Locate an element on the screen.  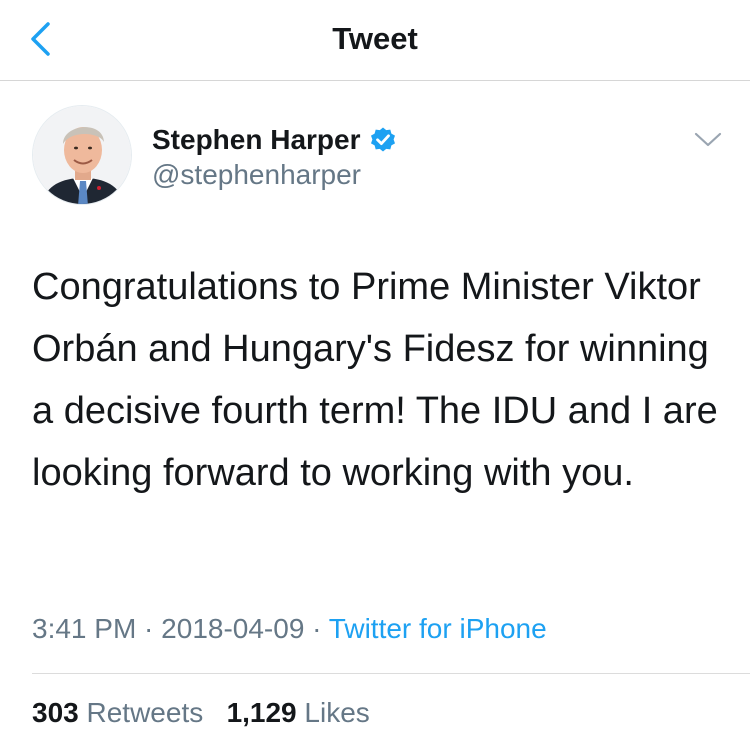
tweet-date: 2018-04-09 is located at coordinates (233, 628).